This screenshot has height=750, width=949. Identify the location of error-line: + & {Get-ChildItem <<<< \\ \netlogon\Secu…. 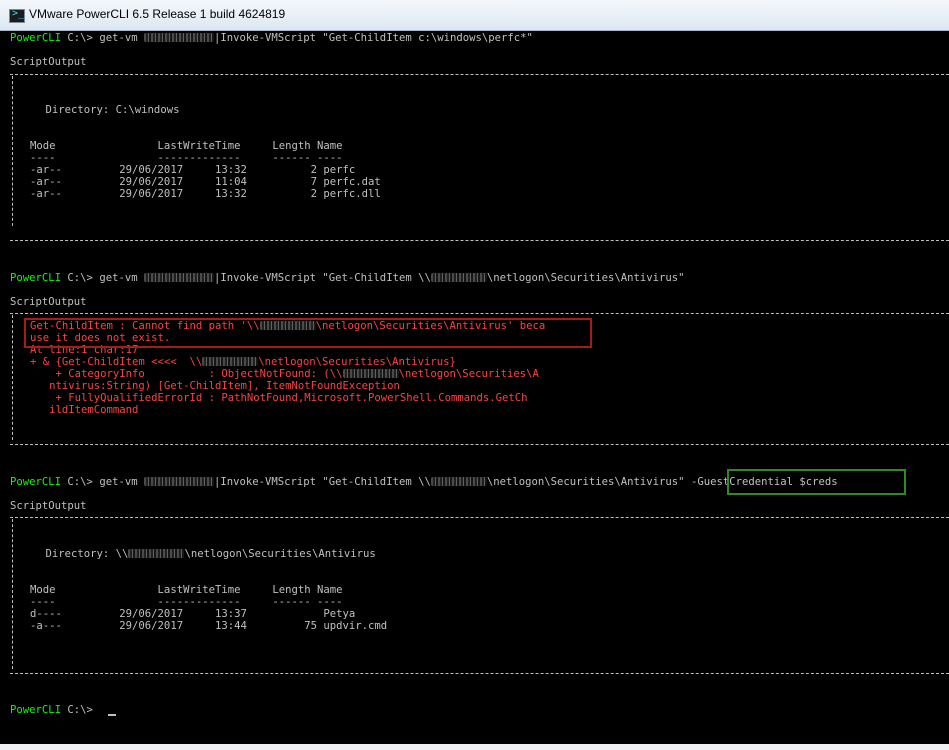
(243, 362).